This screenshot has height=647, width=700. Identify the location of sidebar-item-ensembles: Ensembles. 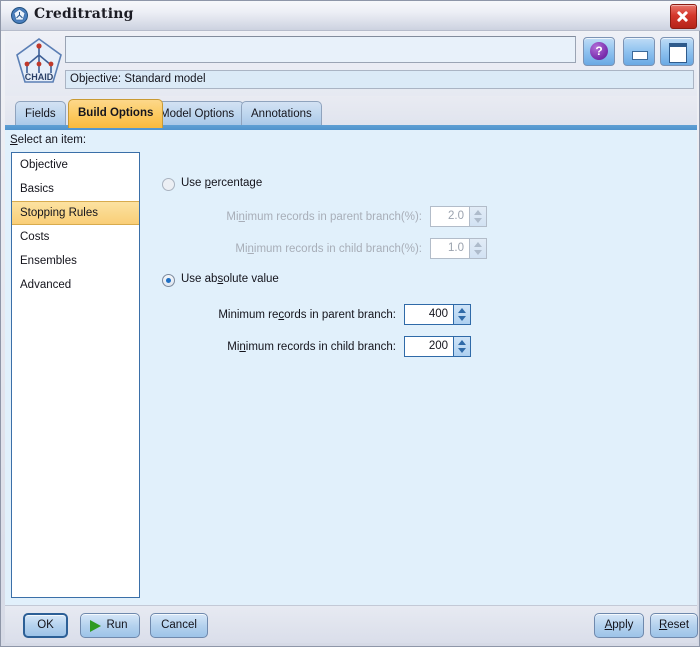
(75, 261).